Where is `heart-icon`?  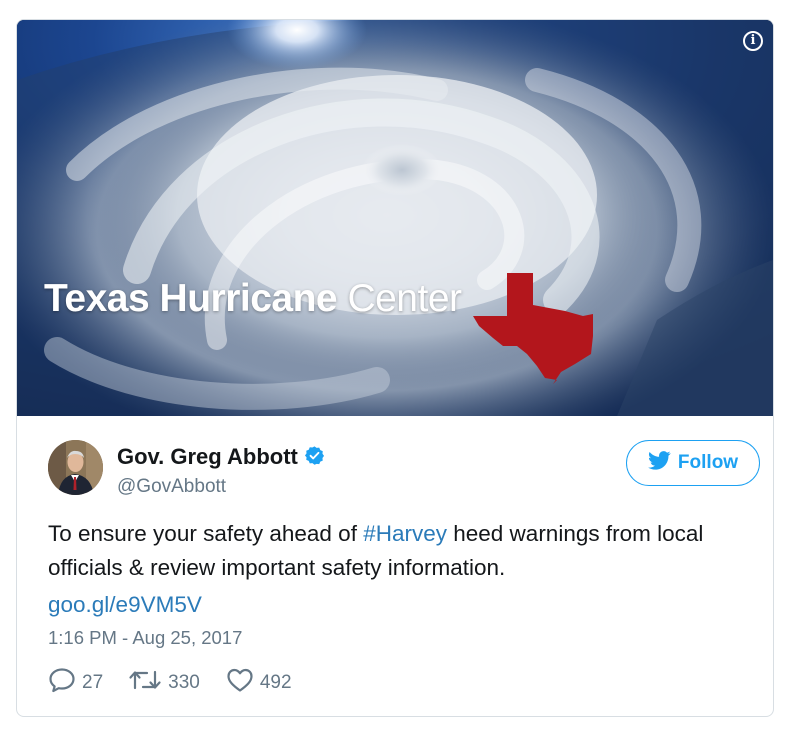 heart-icon is located at coordinates (243, 683).